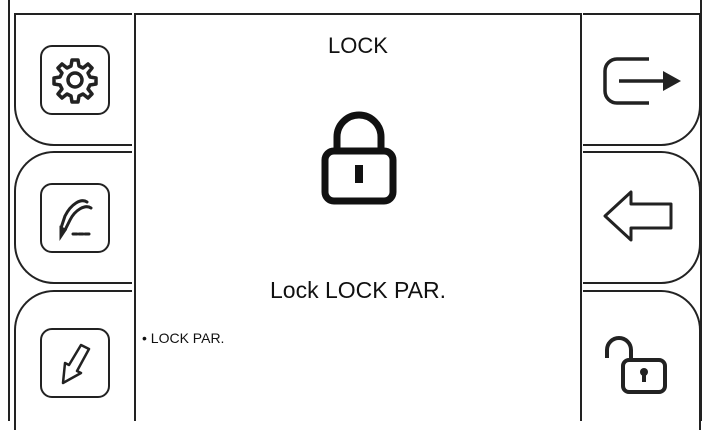 The image size is (702, 430). Describe the element at coordinates (639, 216) in the screenshot. I see `back-arrow-left-icon` at that location.